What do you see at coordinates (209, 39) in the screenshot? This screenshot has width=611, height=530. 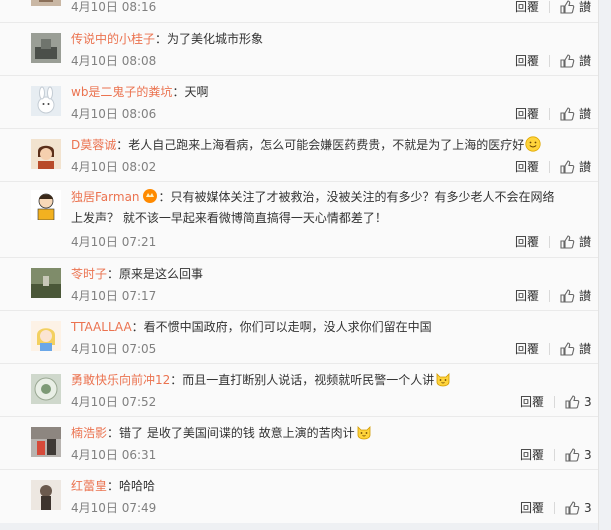 I see `comment-text: ：为了美化城市形象` at bounding box center [209, 39].